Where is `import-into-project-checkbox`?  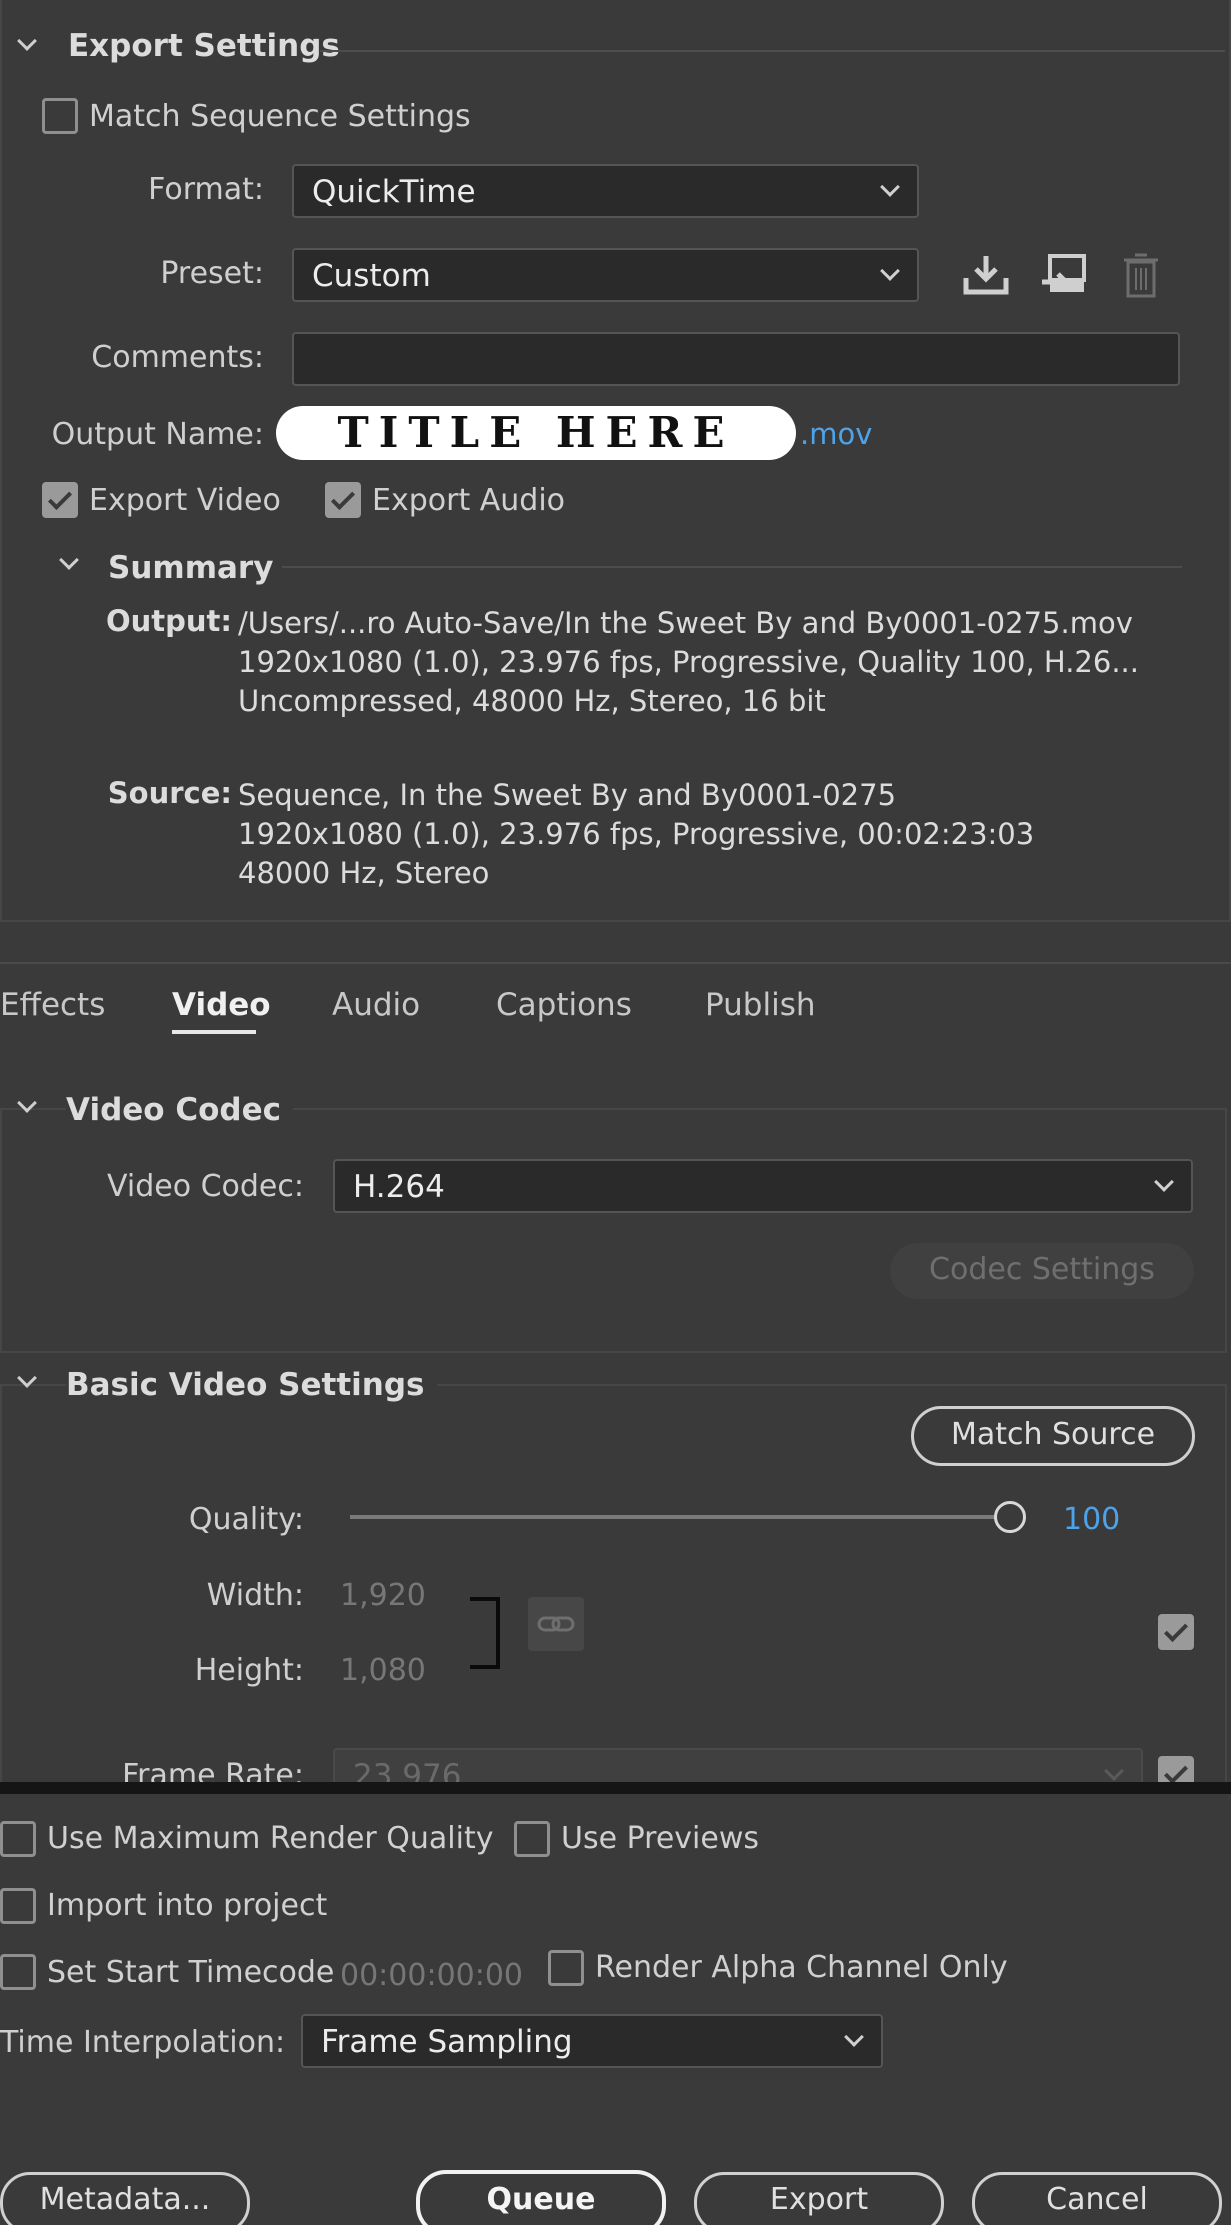
import-into-project-checkbox is located at coordinates (18, 1906).